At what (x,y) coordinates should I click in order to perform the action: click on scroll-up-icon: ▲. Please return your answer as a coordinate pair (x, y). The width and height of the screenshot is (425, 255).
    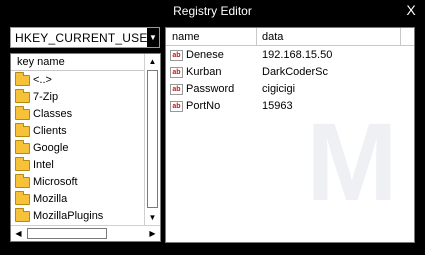
    Looking at the image, I should click on (152, 61).